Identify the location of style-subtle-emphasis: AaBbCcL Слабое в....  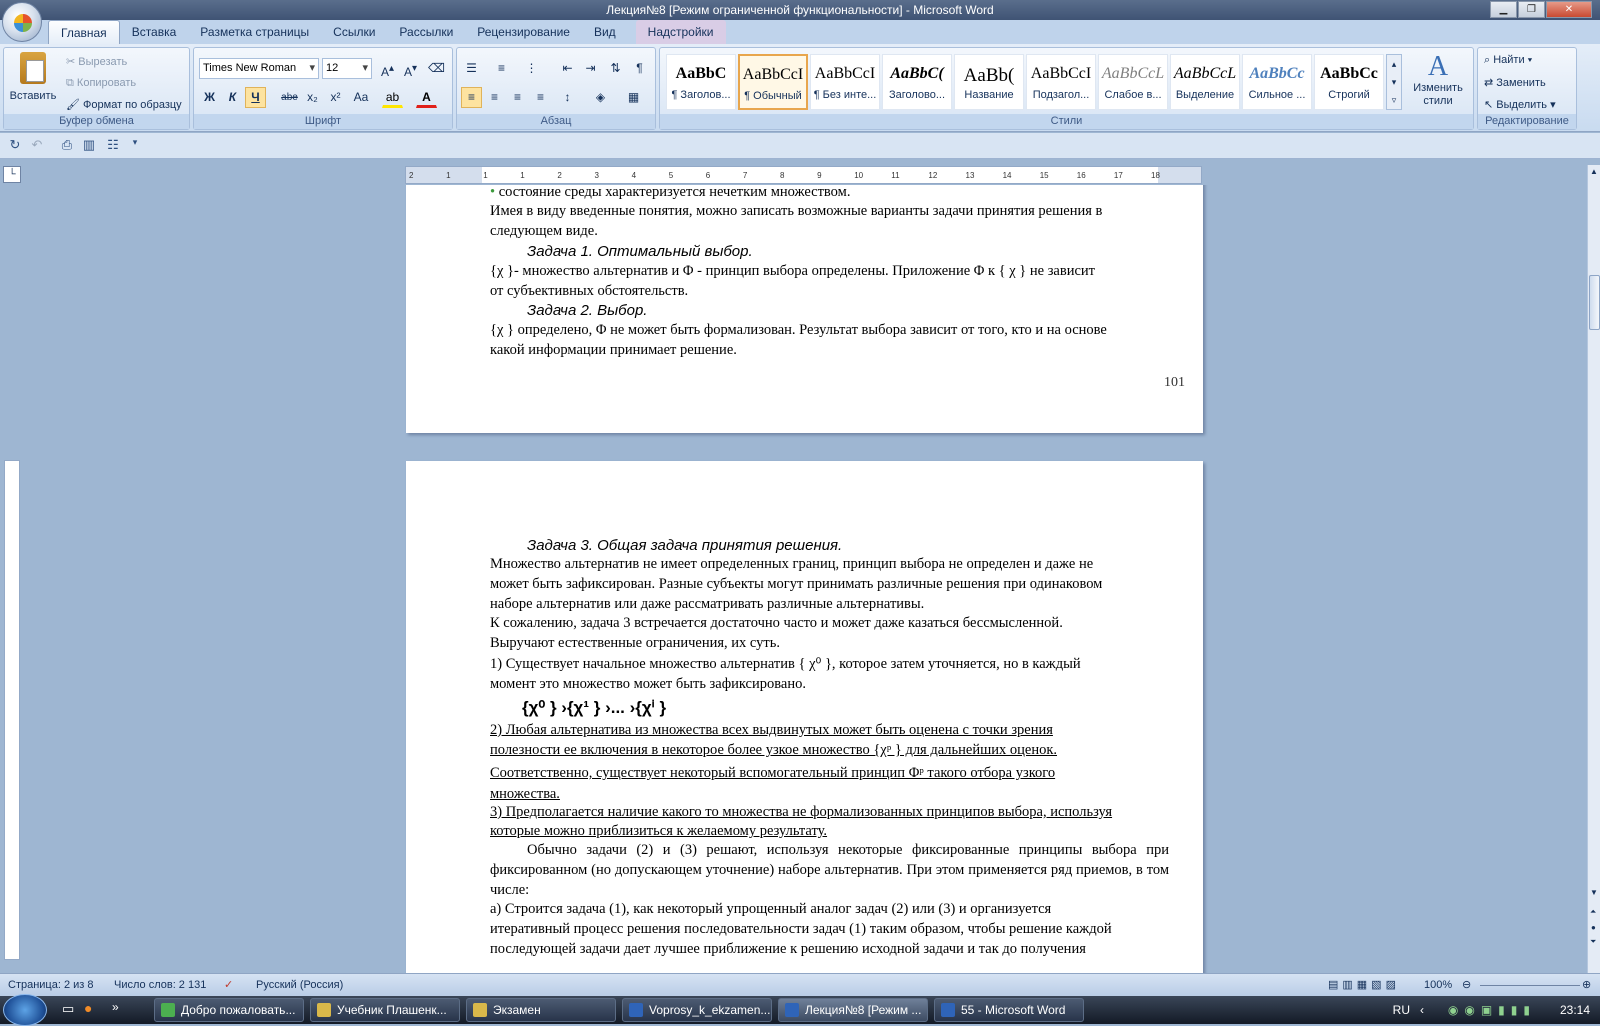
(1133, 82).